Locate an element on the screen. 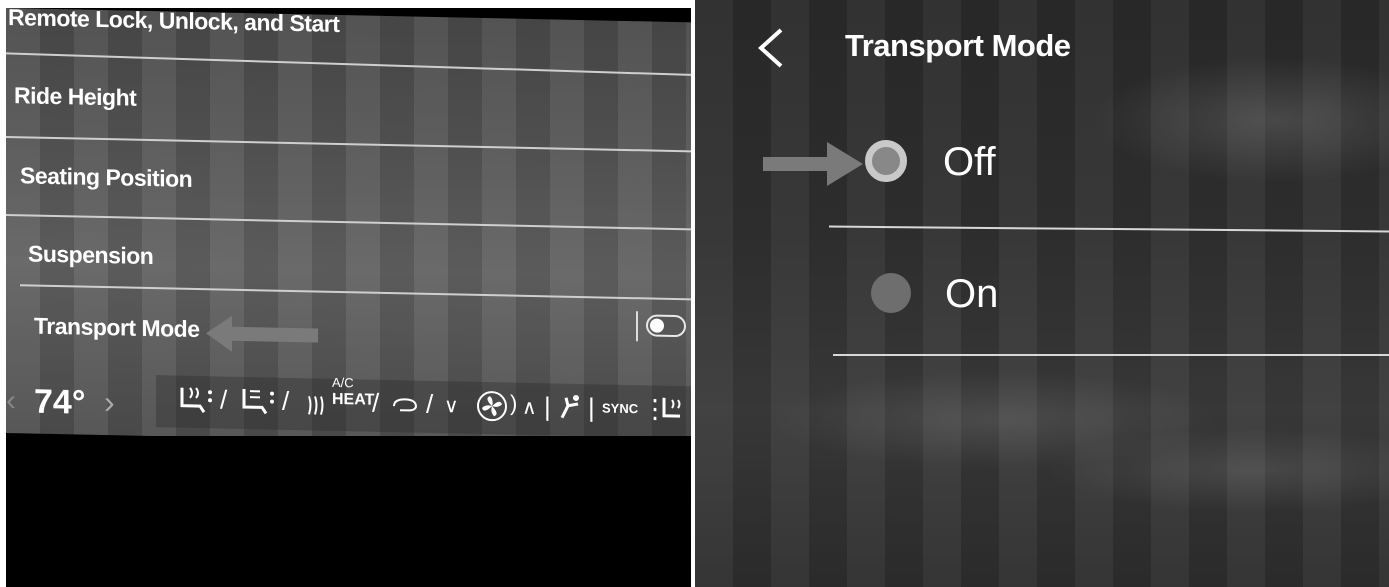  menu-item-label: Transport Mode is located at coordinates (117, 327).